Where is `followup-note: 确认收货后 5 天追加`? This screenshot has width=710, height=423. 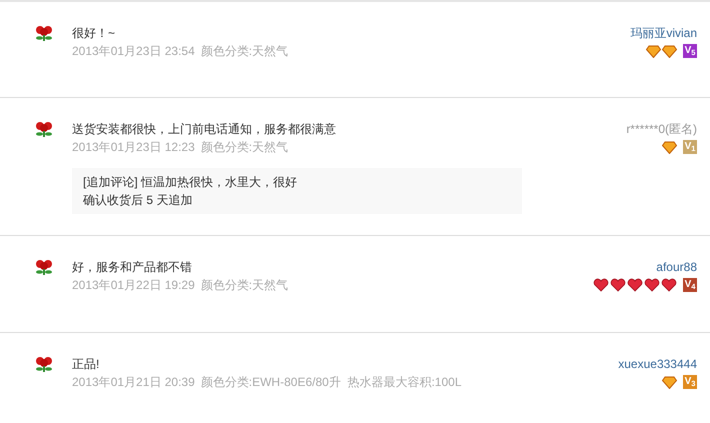 followup-note: 确认收货后 5 天追加 is located at coordinates (138, 200).